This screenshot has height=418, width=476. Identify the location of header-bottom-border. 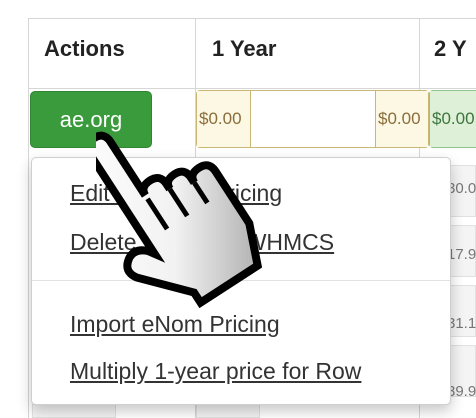
(252, 88).